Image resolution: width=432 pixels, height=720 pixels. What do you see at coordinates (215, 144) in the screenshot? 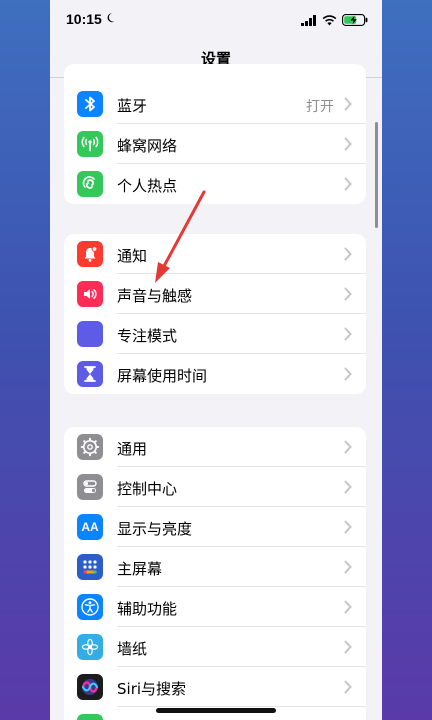
I see `settings-row-cellular: 蜂窝网络` at bounding box center [215, 144].